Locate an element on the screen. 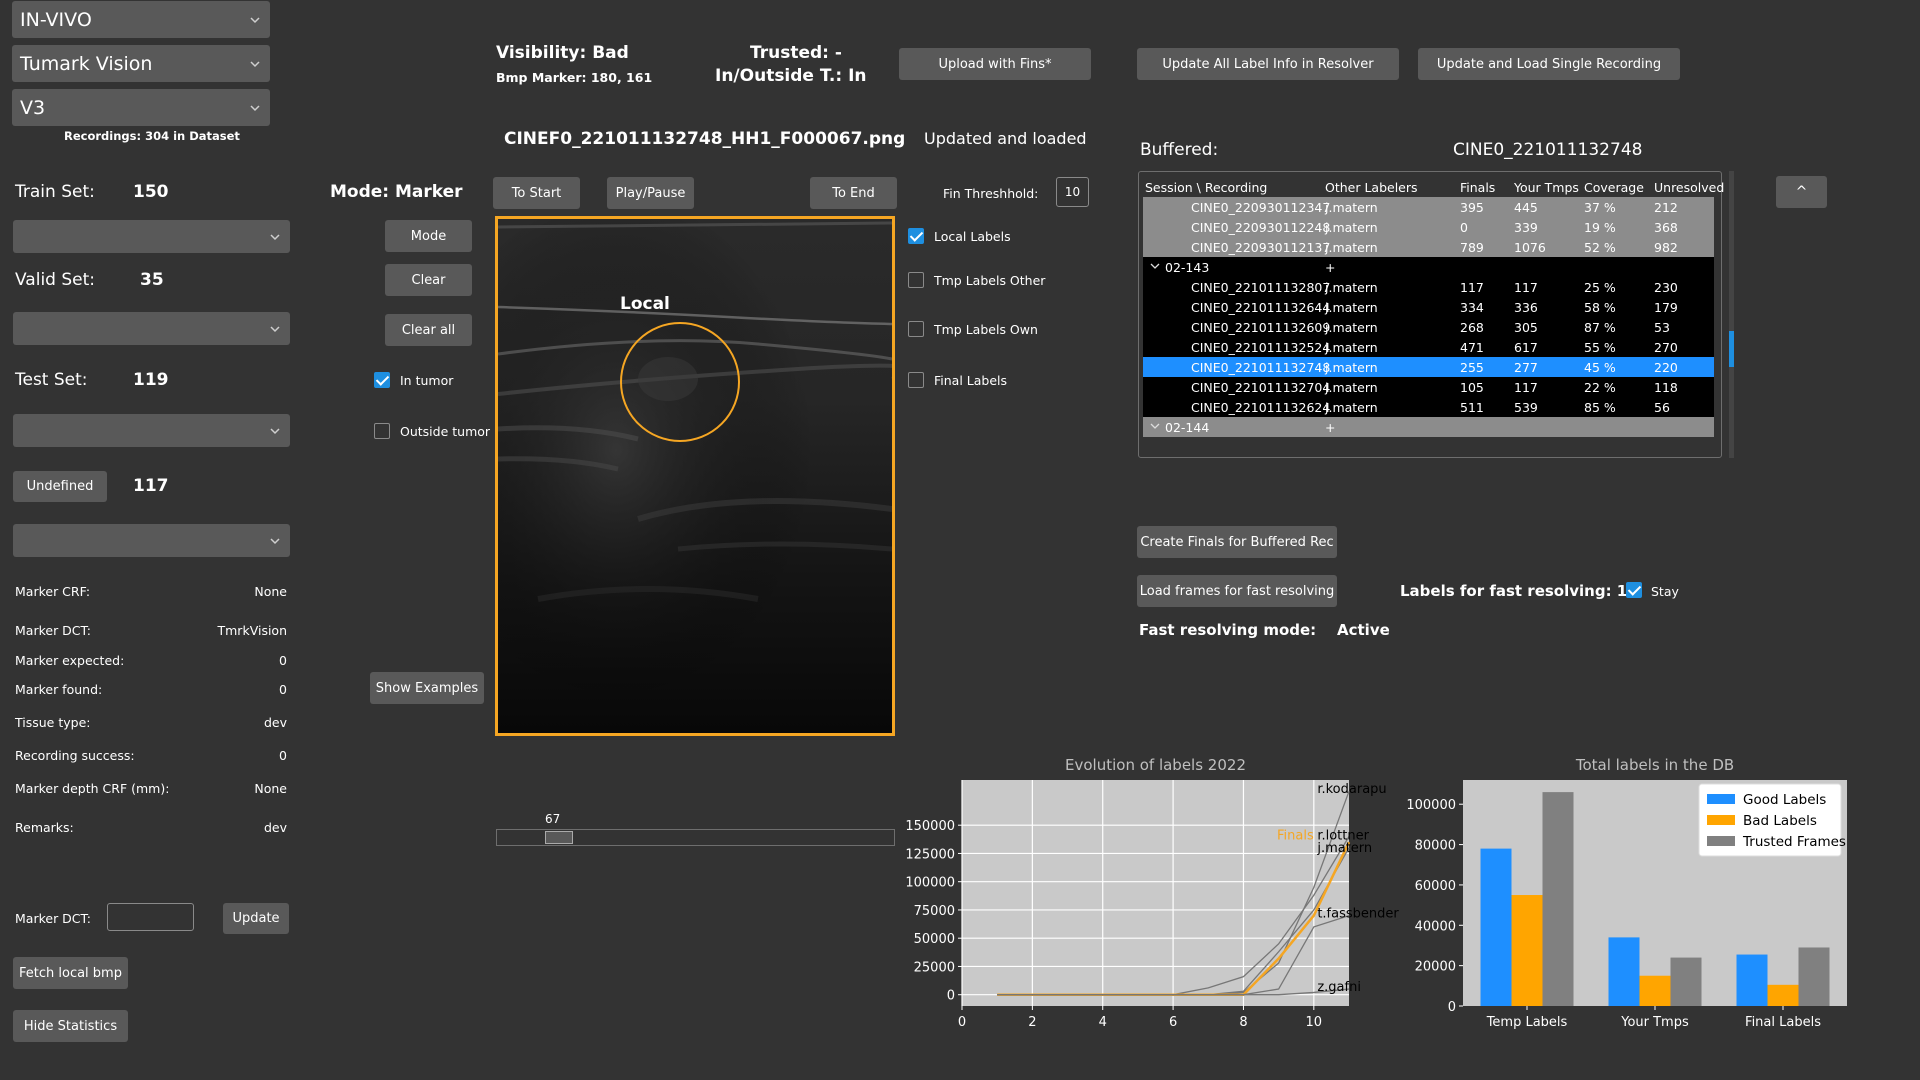  line-chart-plot-area is located at coordinates (1155, 893).